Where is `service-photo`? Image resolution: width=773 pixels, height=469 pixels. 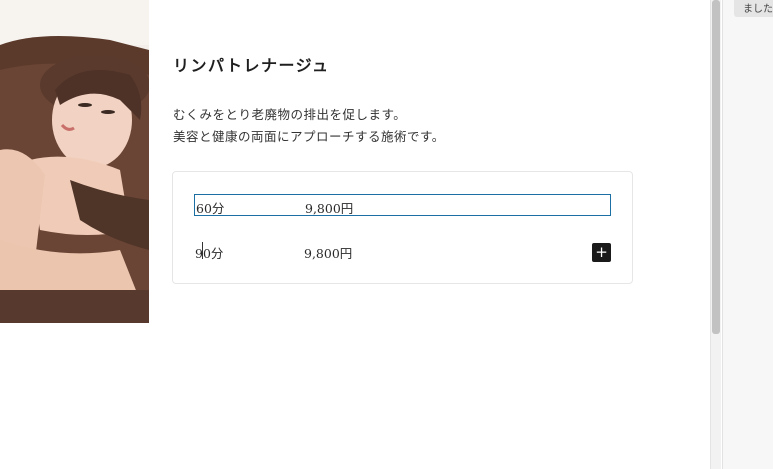
service-photo is located at coordinates (74, 161).